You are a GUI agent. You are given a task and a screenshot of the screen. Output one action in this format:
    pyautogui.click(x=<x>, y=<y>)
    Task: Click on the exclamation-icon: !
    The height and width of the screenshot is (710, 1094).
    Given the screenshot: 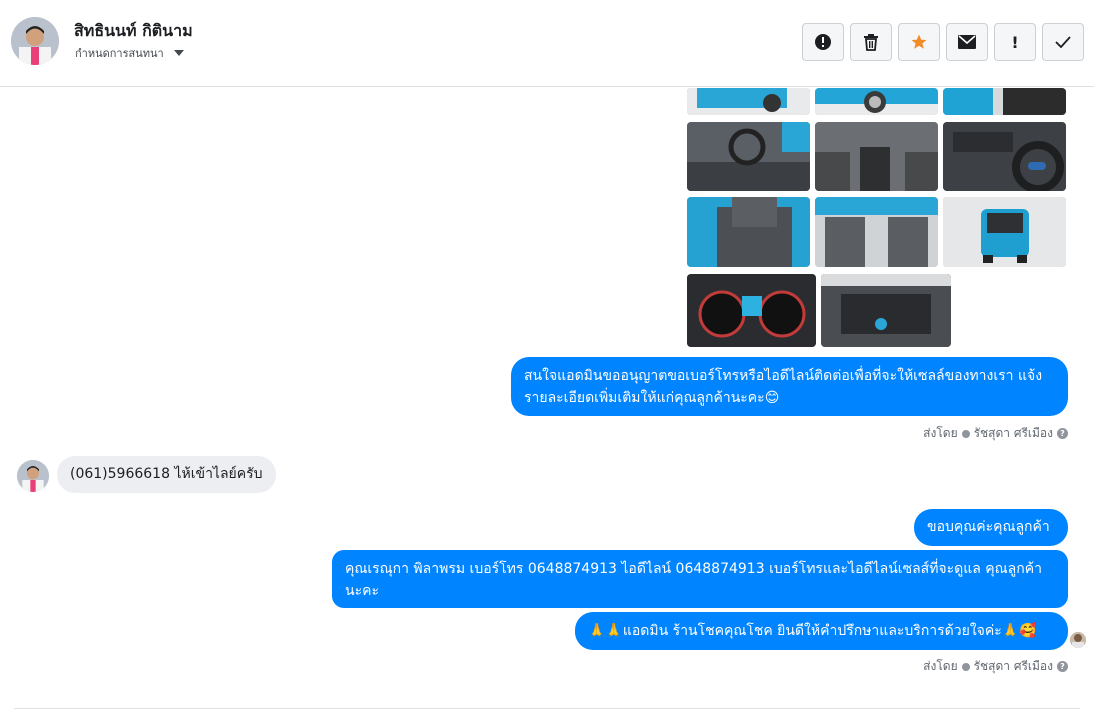 What is the action you would take?
    pyautogui.click(x=1015, y=42)
    